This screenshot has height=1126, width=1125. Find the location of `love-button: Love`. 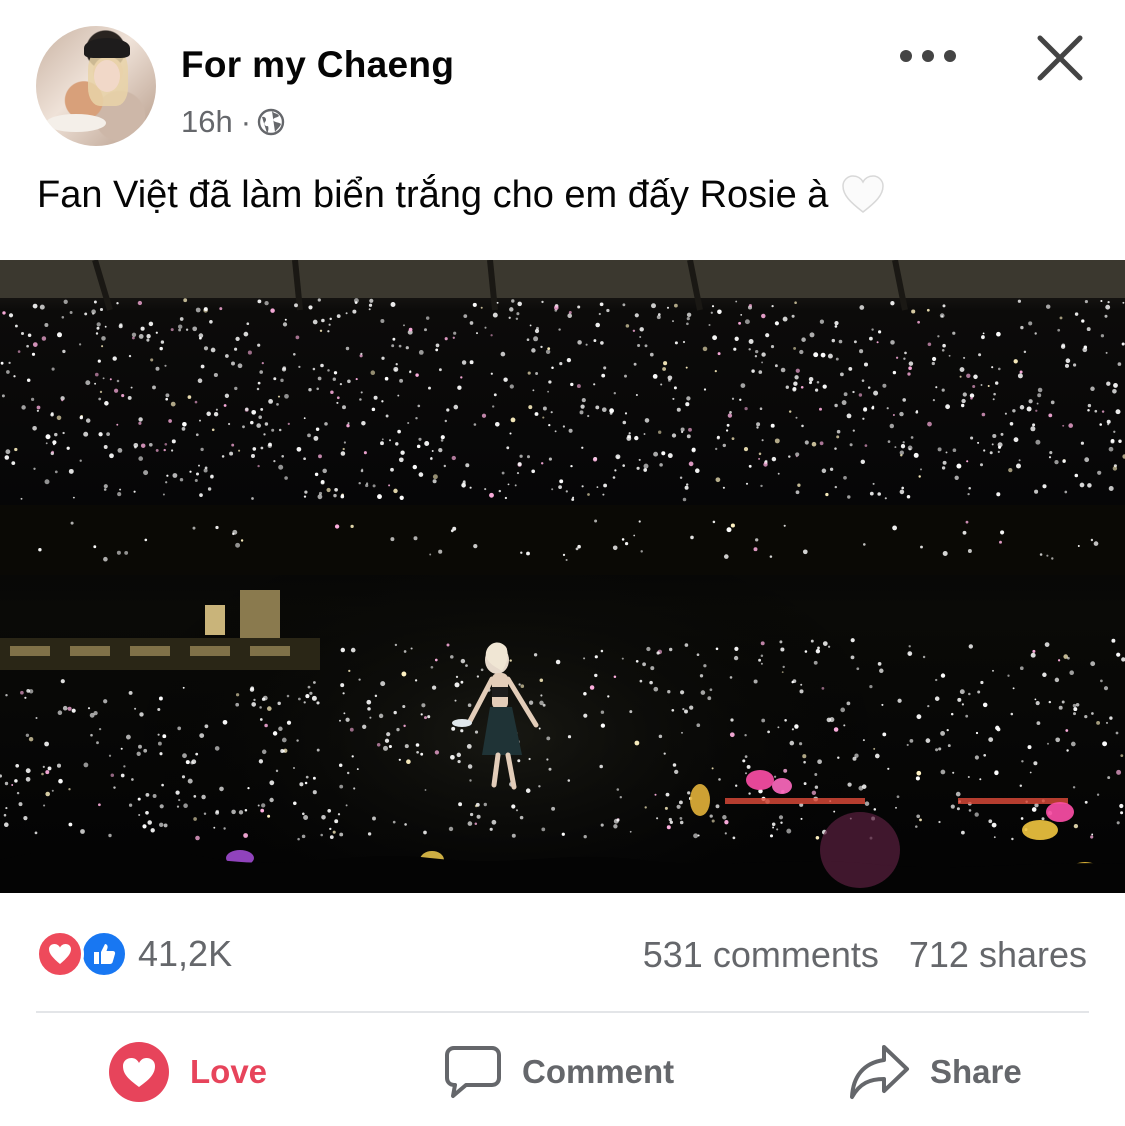

love-button: Love is located at coordinates (187, 1072).